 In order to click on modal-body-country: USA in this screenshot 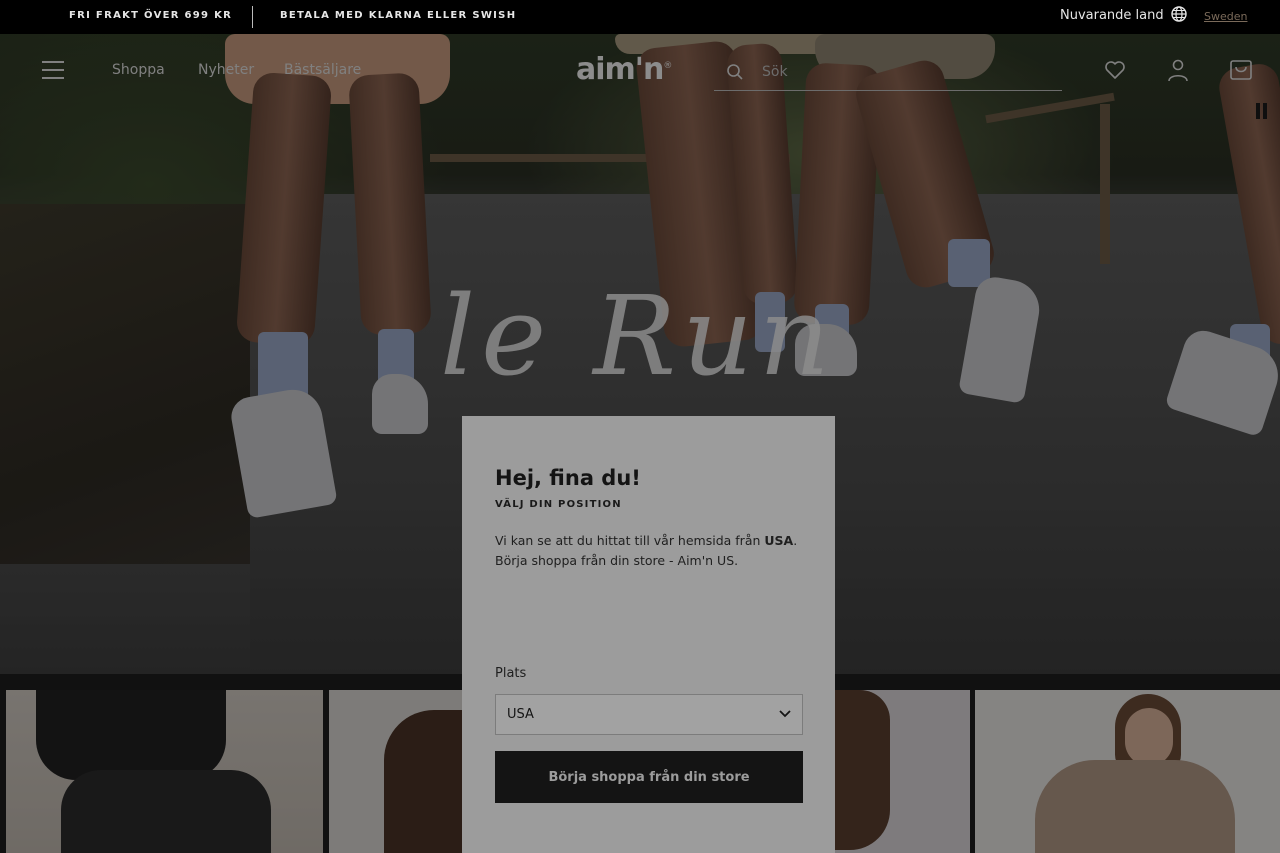, I will do `click(779, 540)`.